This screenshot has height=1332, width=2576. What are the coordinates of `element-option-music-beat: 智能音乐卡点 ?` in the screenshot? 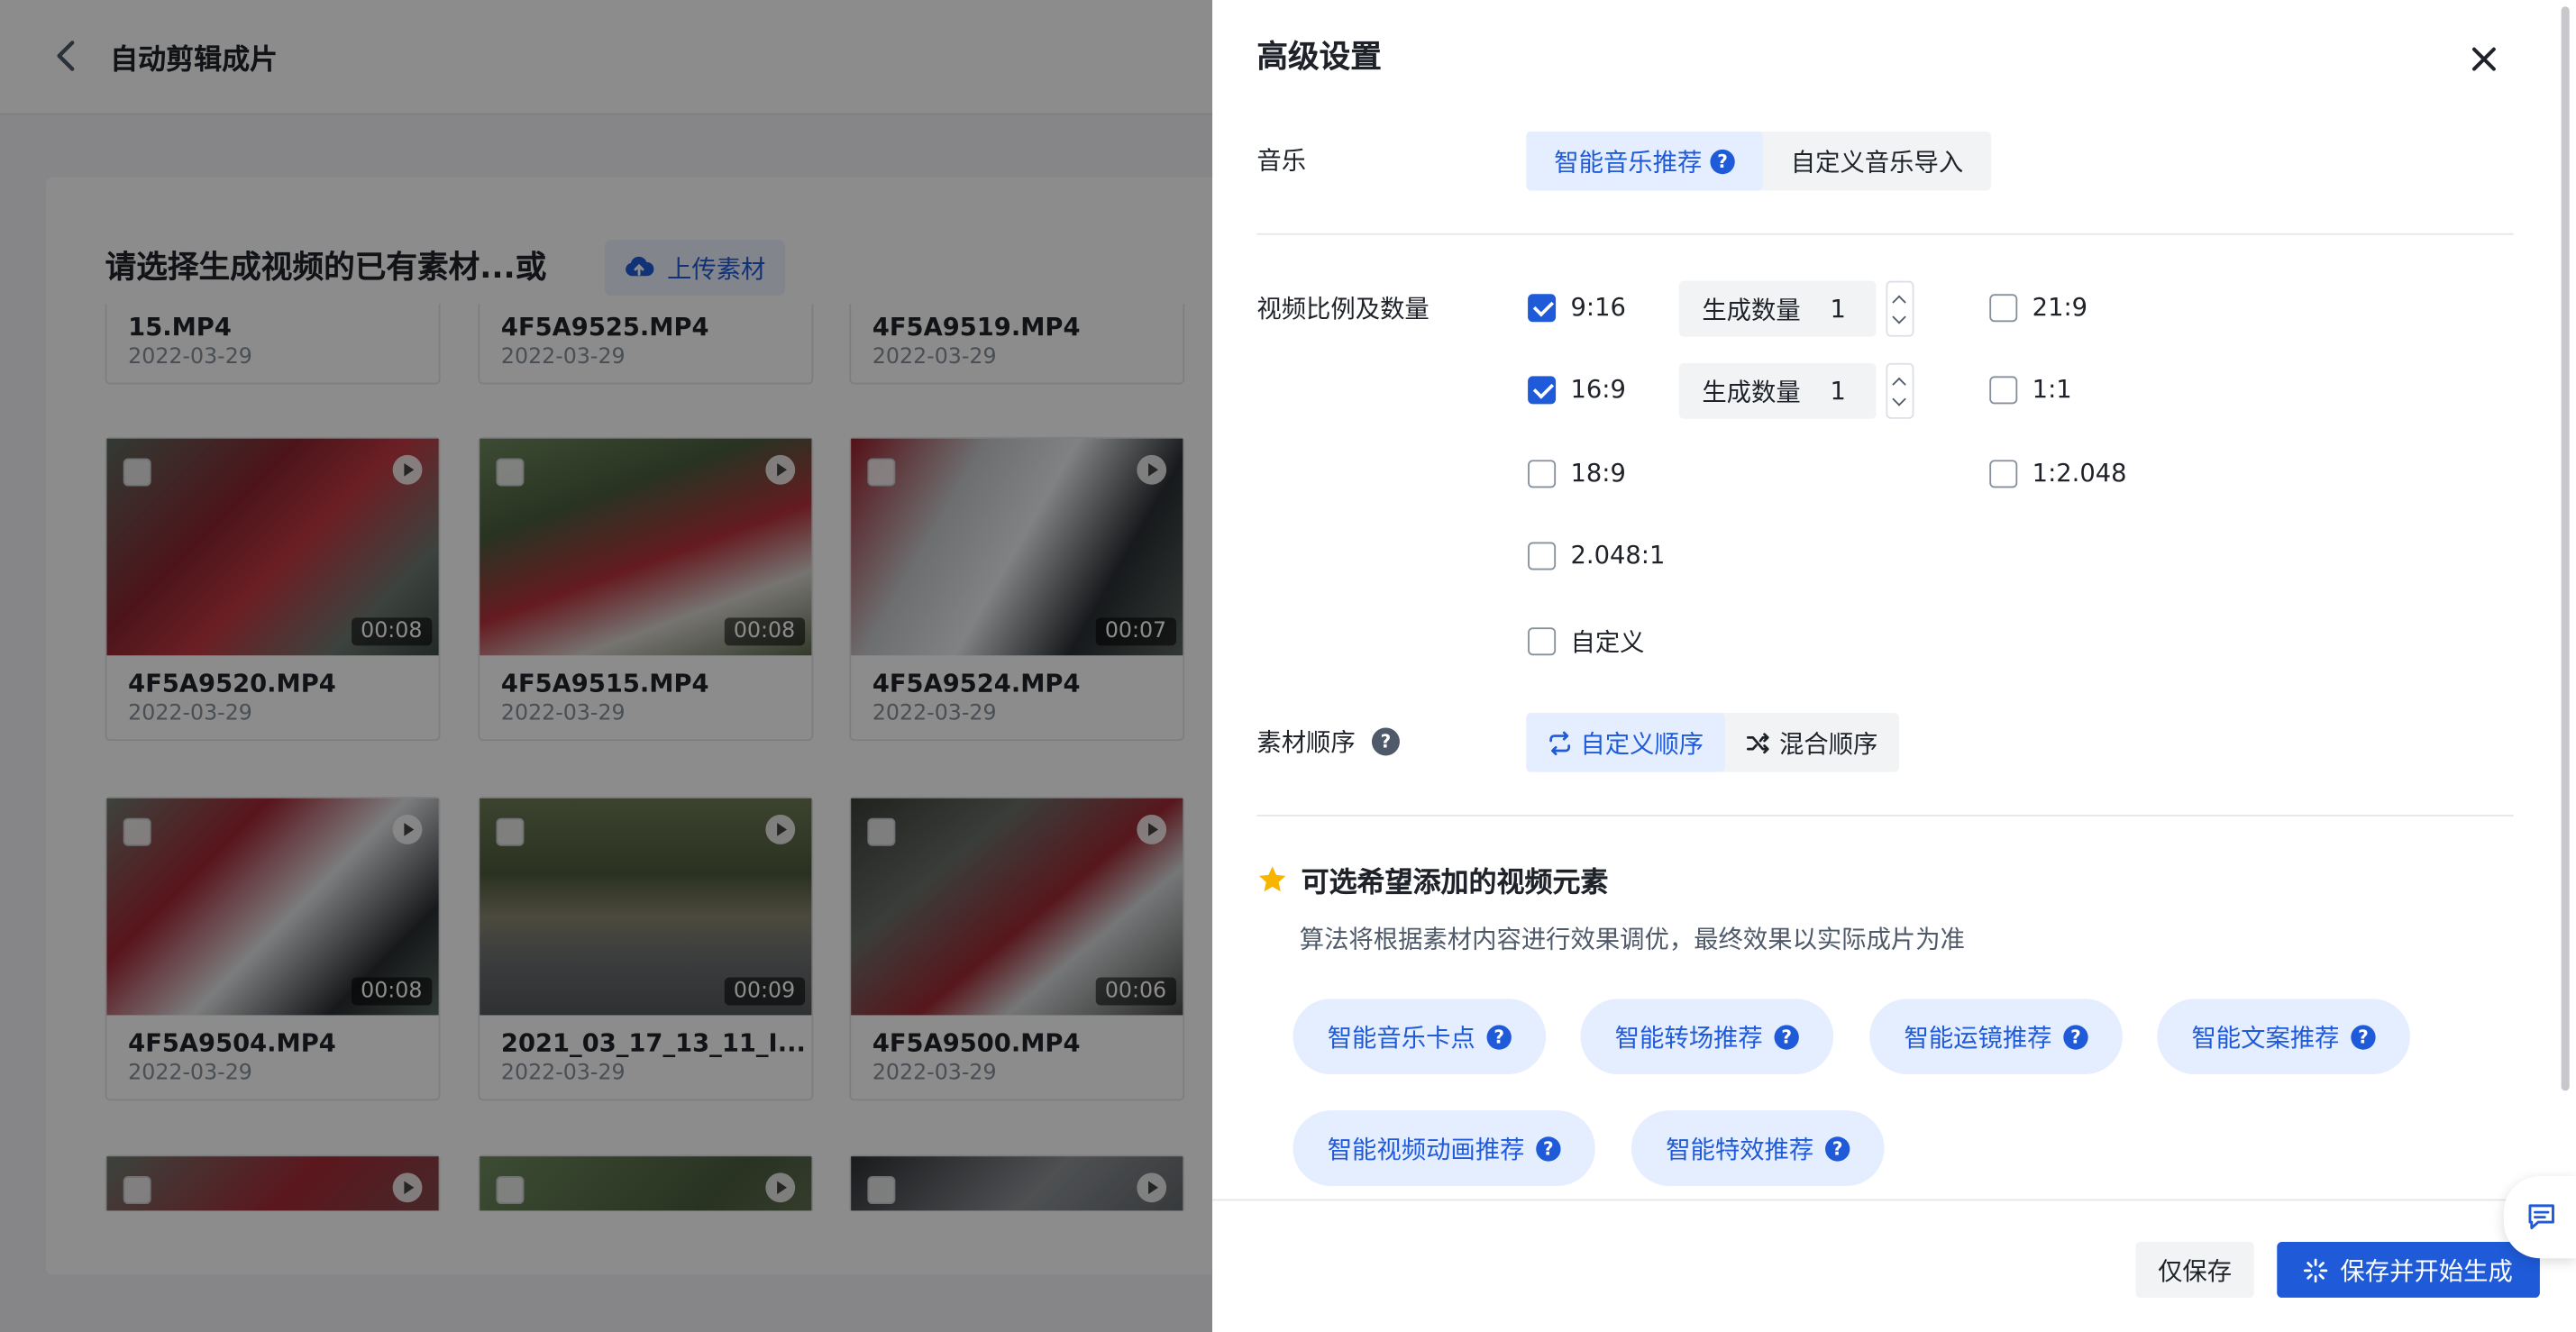 It's located at (1420, 1037).